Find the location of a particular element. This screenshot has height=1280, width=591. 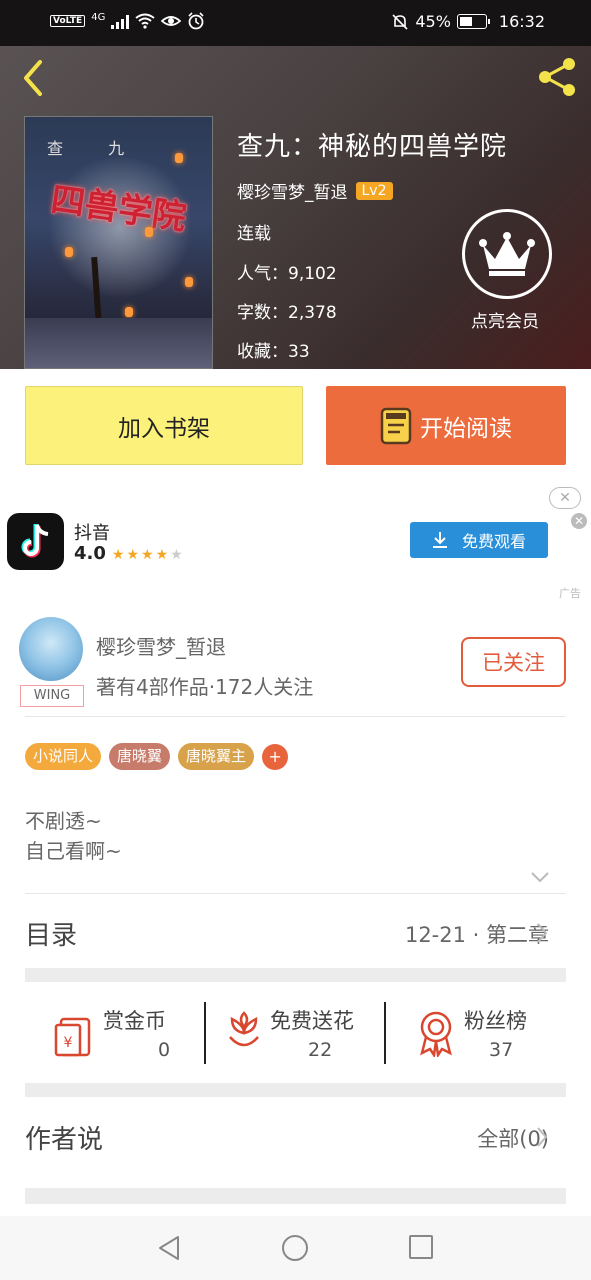

eye-icon is located at coordinates (171, 21).